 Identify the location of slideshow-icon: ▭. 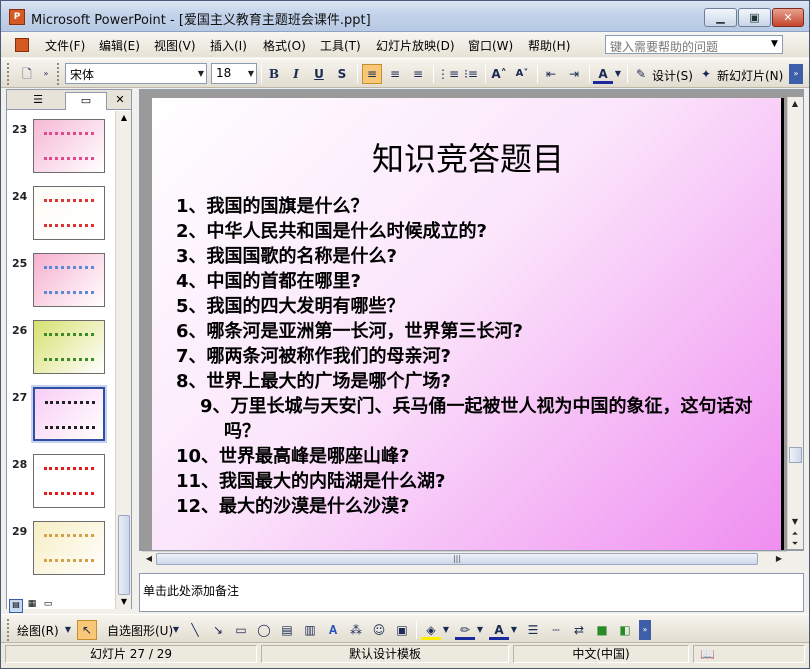
(48, 606).